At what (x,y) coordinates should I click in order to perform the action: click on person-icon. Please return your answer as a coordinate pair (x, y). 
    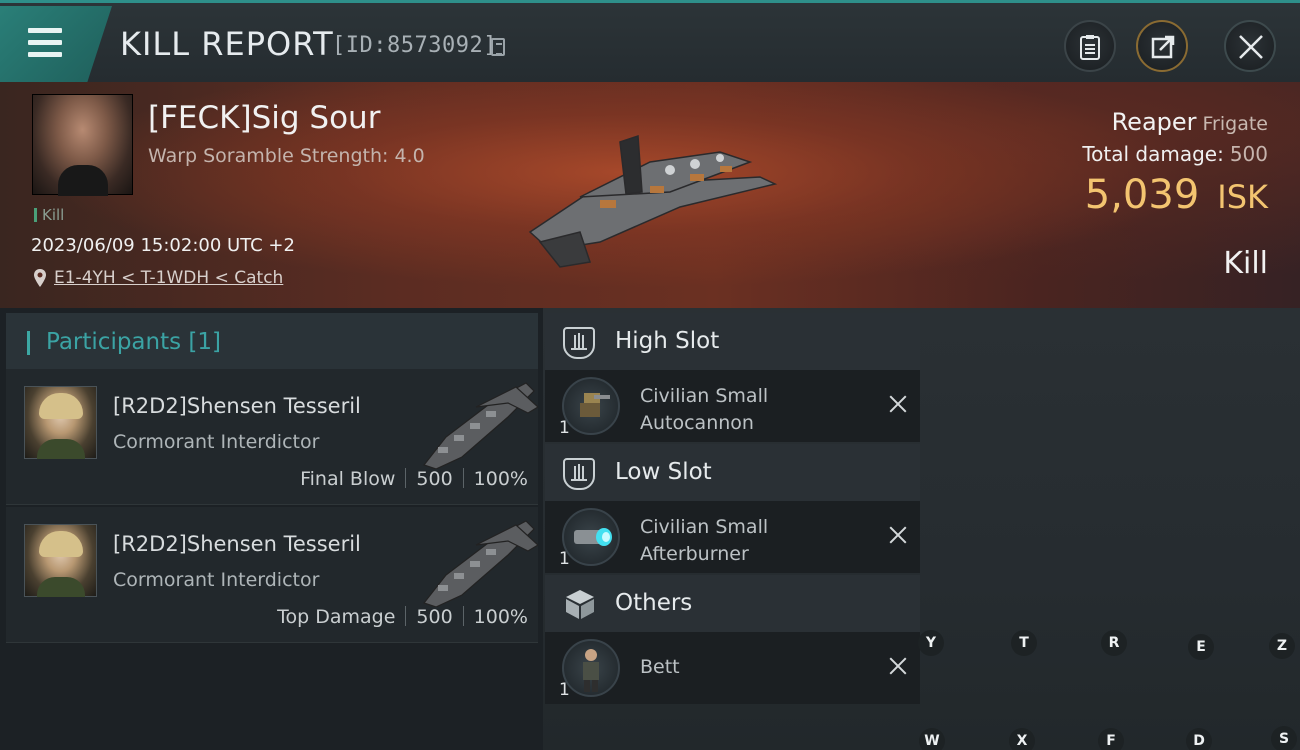
    Looking at the image, I should click on (591, 668).